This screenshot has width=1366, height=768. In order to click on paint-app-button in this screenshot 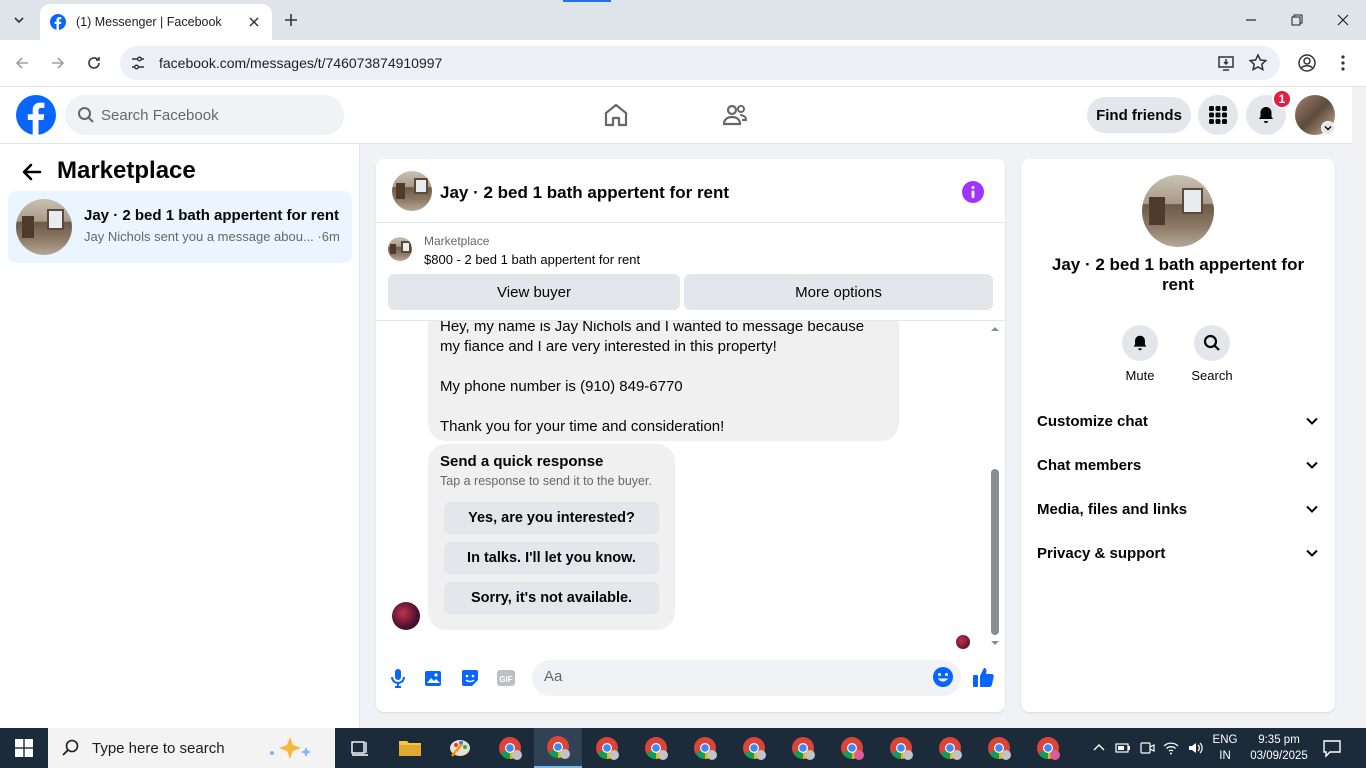, I will do `click(460, 748)`.